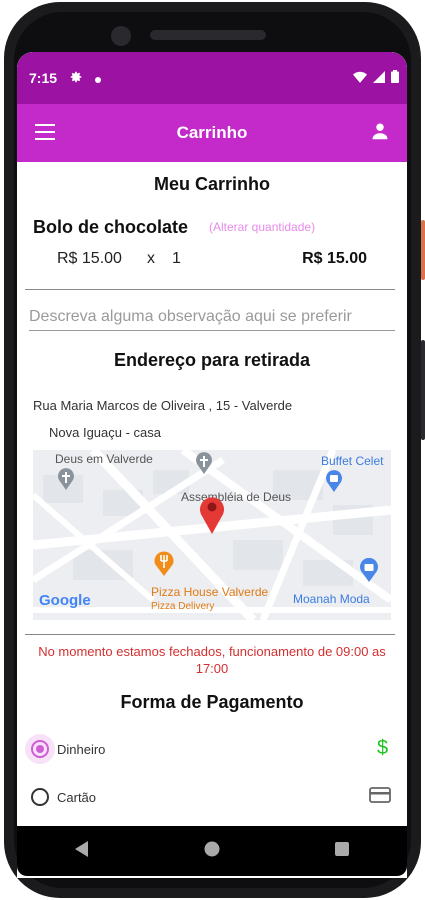  I want to click on map-label-pizza-delivery: Pizza Delivery, so click(183, 606).